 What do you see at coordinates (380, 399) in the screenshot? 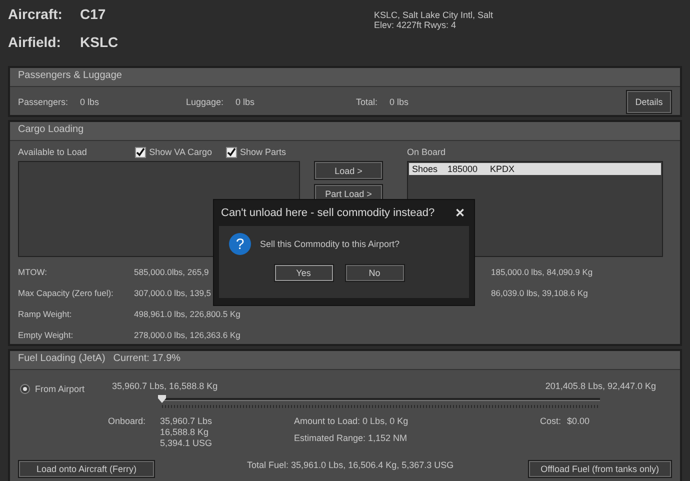
I see `fuel-slider` at bounding box center [380, 399].